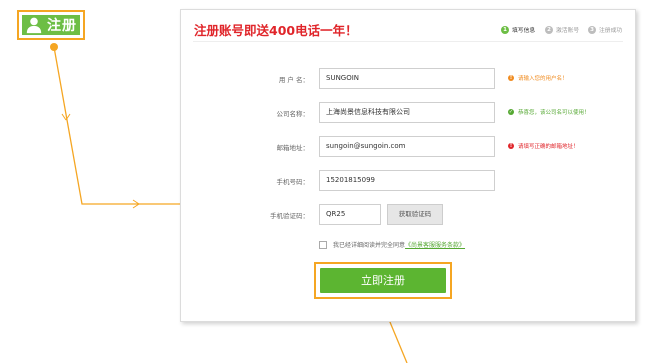 Image resolution: width=660 pixels, height=363 pixels. Describe the element at coordinates (276, 30) in the screenshot. I see `card-title: 注册账号即送400电话一年！` at that location.